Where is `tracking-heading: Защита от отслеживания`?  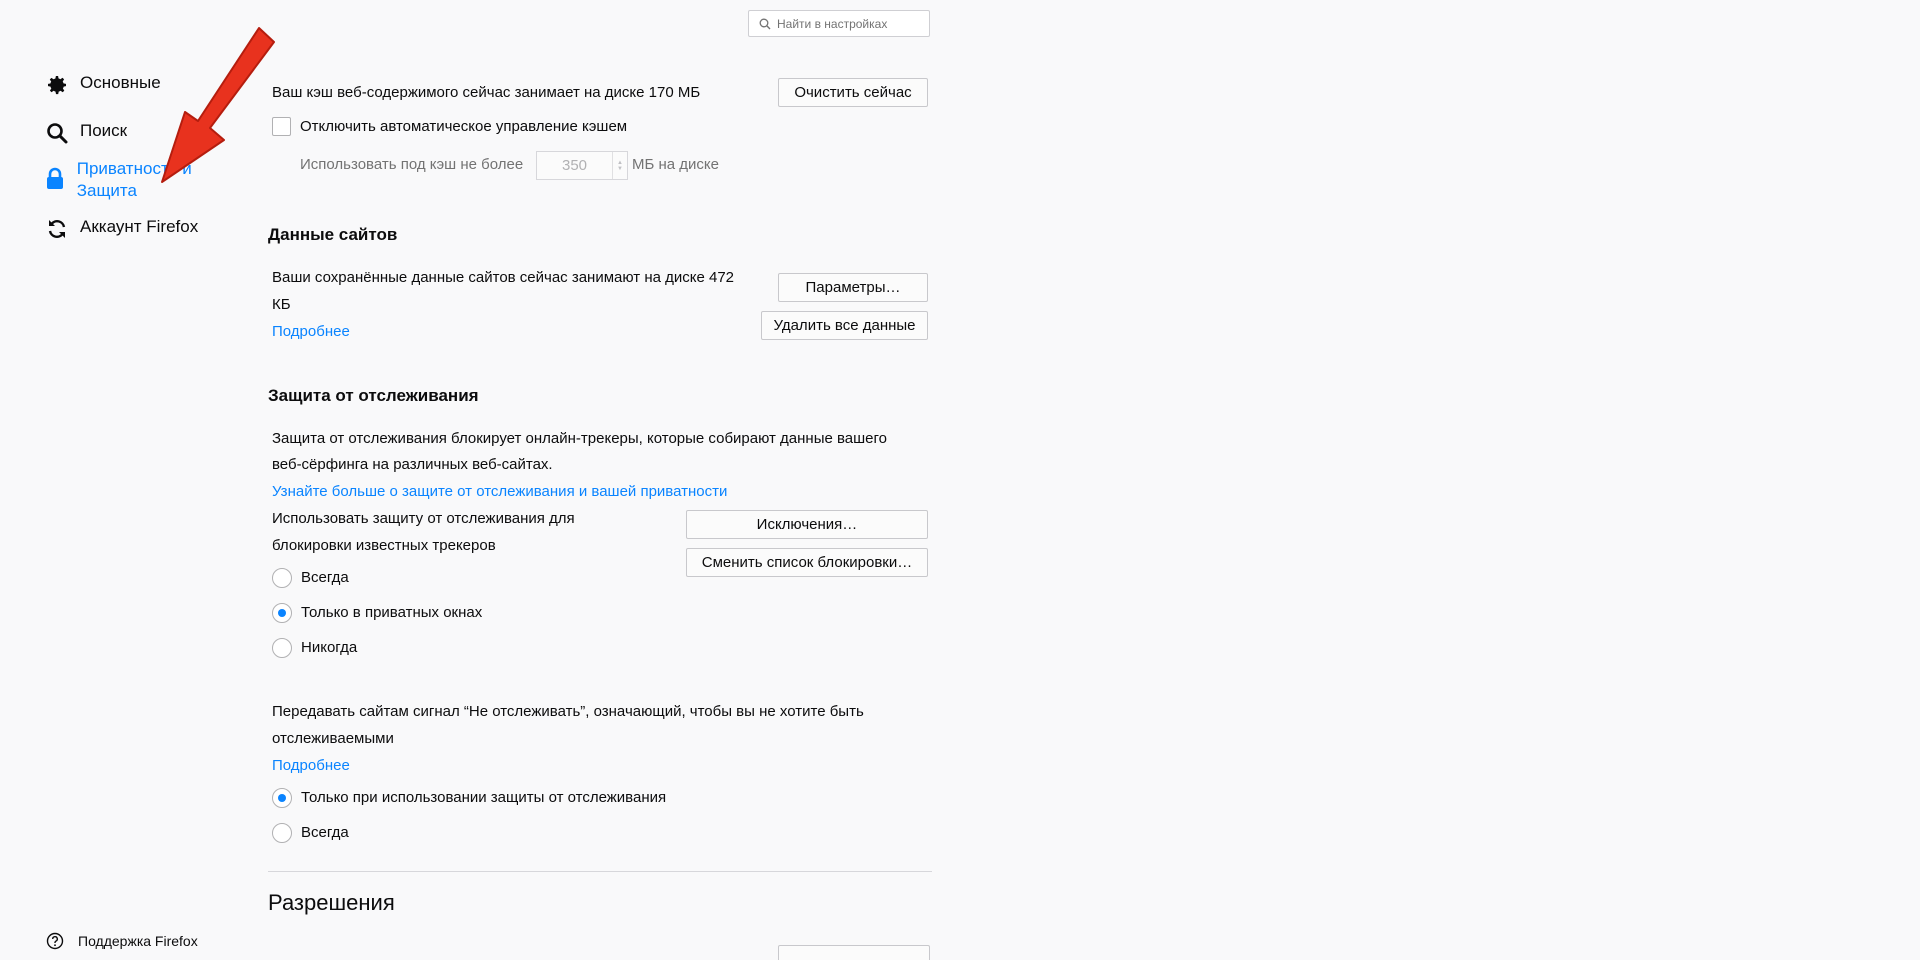
tracking-heading: Защита от отслеживания is located at coordinates (373, 395).